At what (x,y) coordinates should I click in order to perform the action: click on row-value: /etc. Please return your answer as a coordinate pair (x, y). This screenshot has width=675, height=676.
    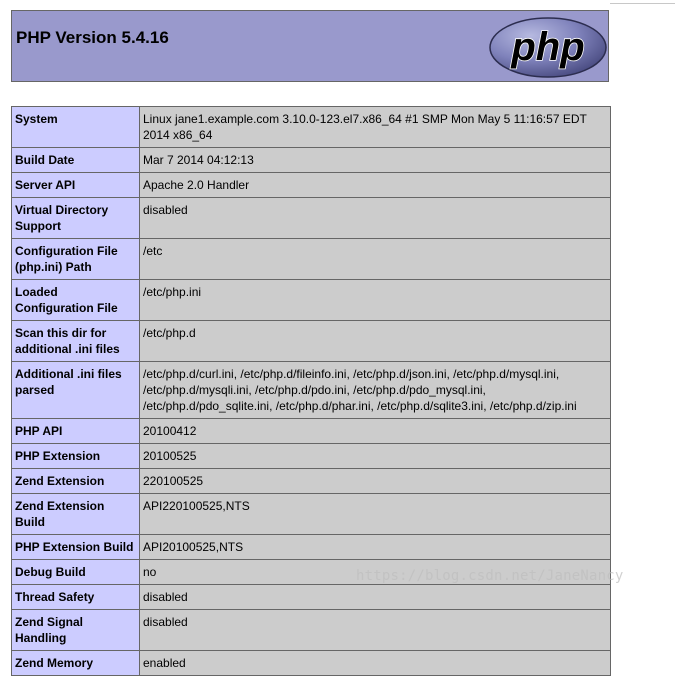
    Looking at the image, I should click on (375, 259).